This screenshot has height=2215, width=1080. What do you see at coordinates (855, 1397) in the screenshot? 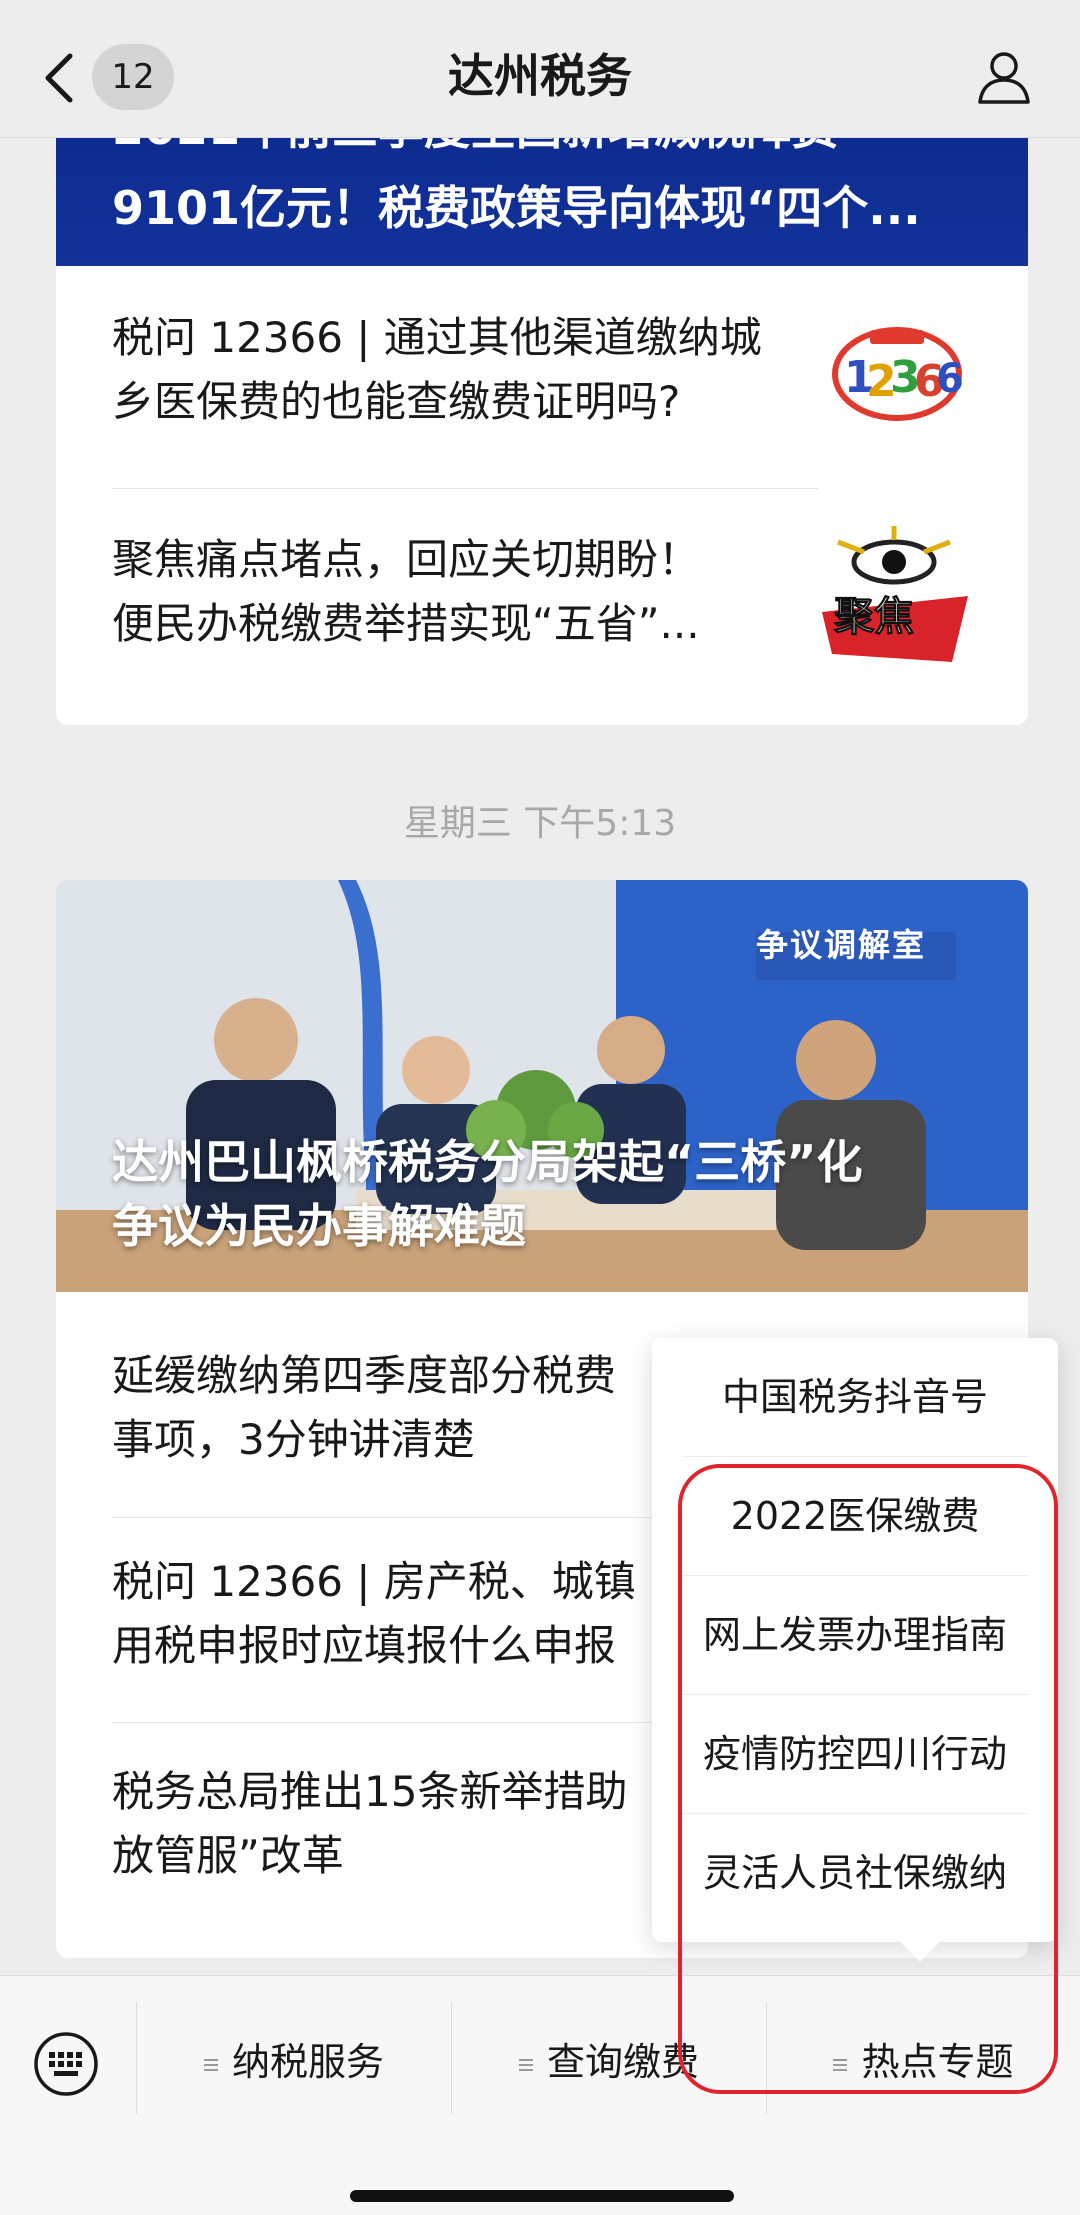
I see `submenu-item-douyin: 中国税务抖音号` at bounding box center [855, 1397].